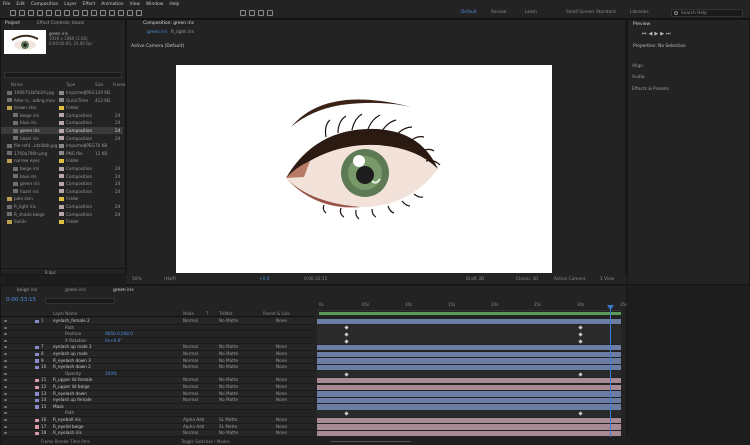  I want to click on layer-trkmat: SL Matte, so click(228, 420).